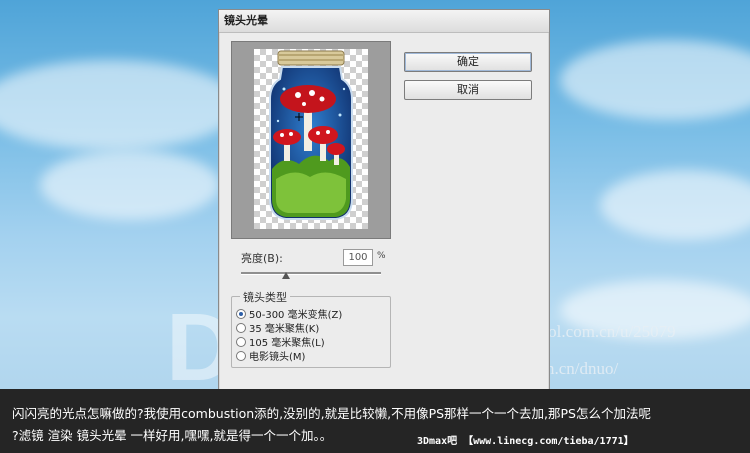 The image size is (750, 453). Describe the element at coordinates (265, 297) in the screenshot. I see `lens-type-group-label: 镜头类型` at that location.